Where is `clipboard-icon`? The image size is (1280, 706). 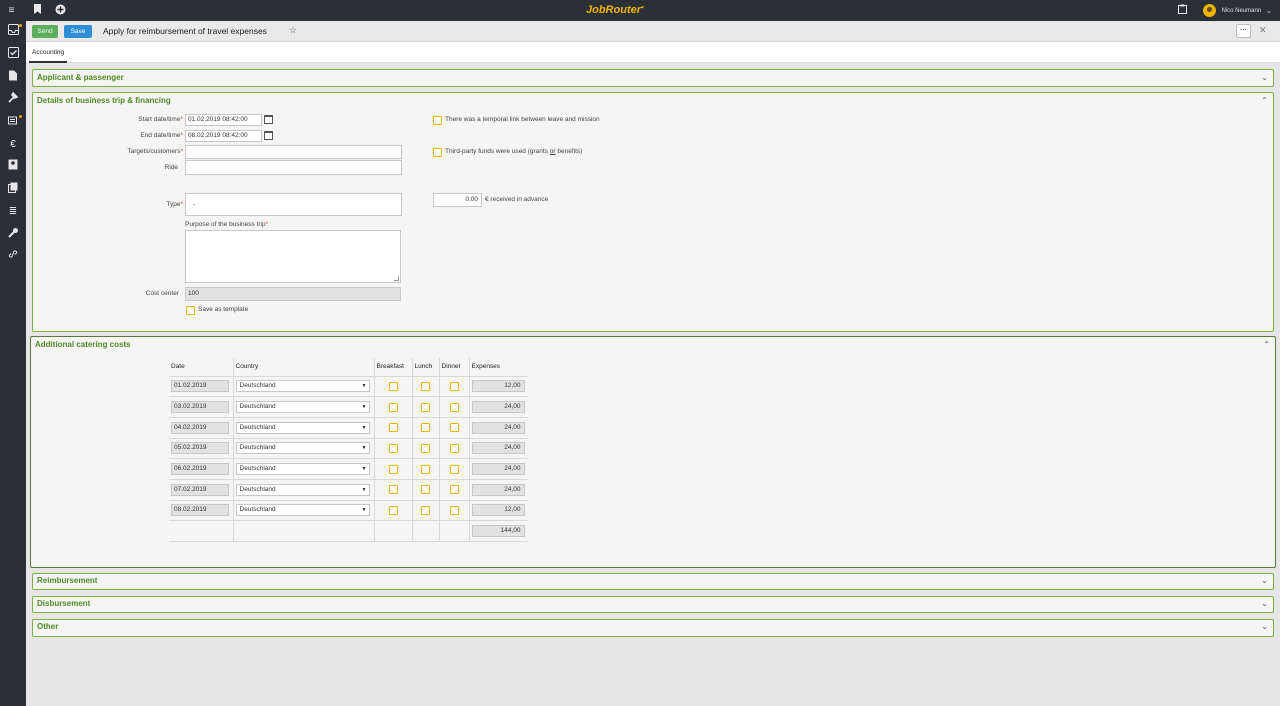 clipboard-icon is located at coordinates (1182, 10).